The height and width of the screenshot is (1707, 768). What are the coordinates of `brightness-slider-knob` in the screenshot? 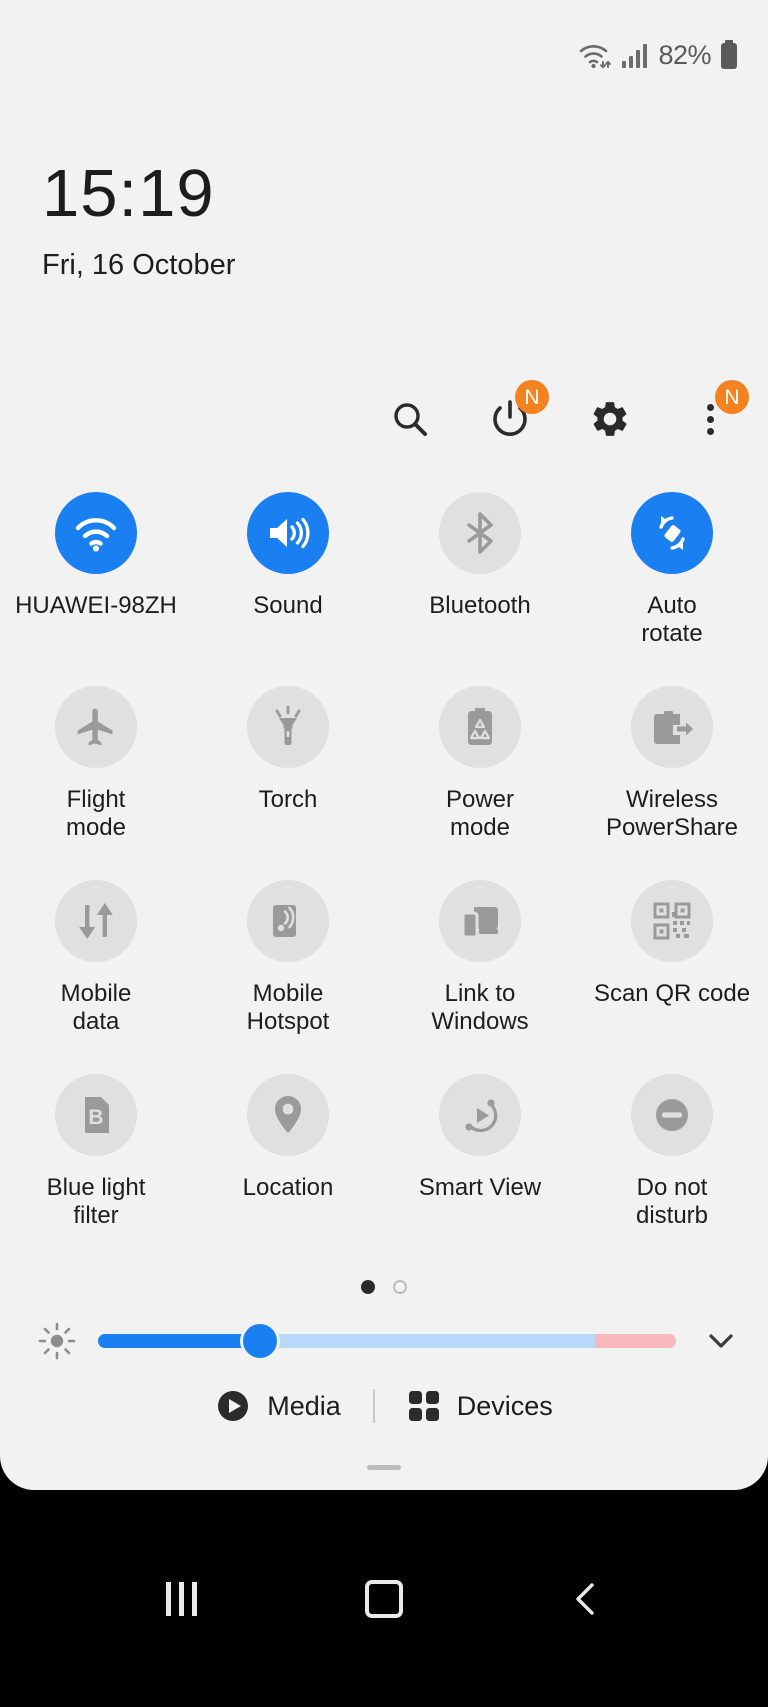 It's located at (259, 1341).